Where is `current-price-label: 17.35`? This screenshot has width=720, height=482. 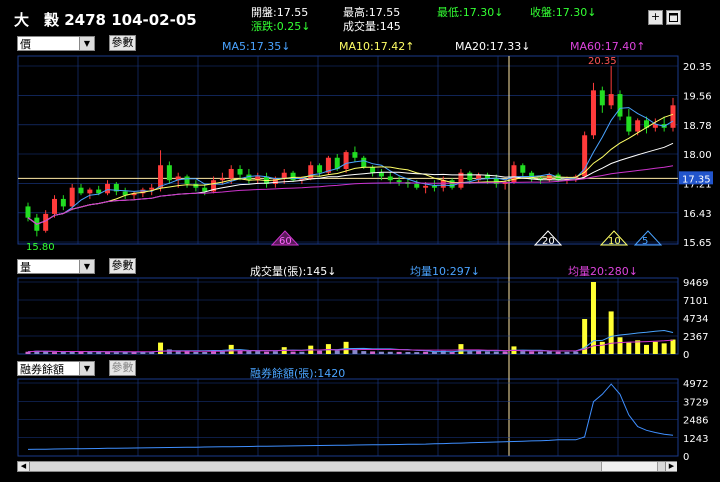
current-price-label: 17.35 is located at coordinates (696, 179).